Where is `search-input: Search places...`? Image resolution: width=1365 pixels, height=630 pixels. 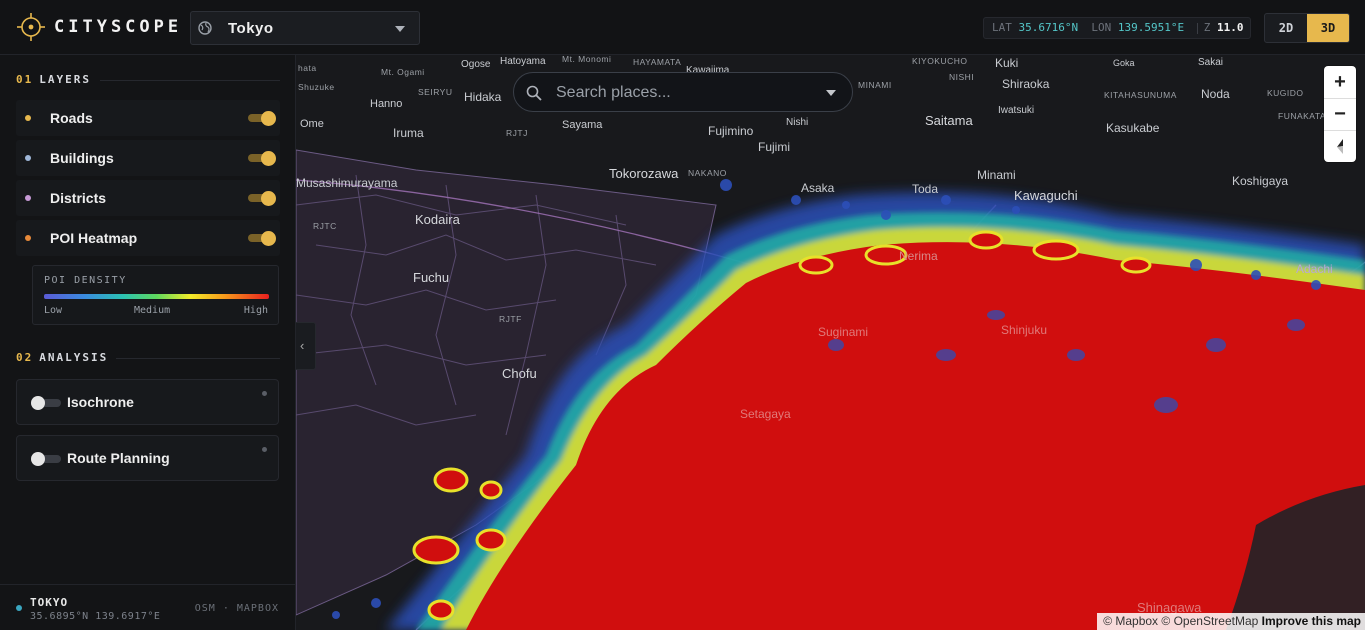
search-input: Search places... is located at coordinates (613, 93).